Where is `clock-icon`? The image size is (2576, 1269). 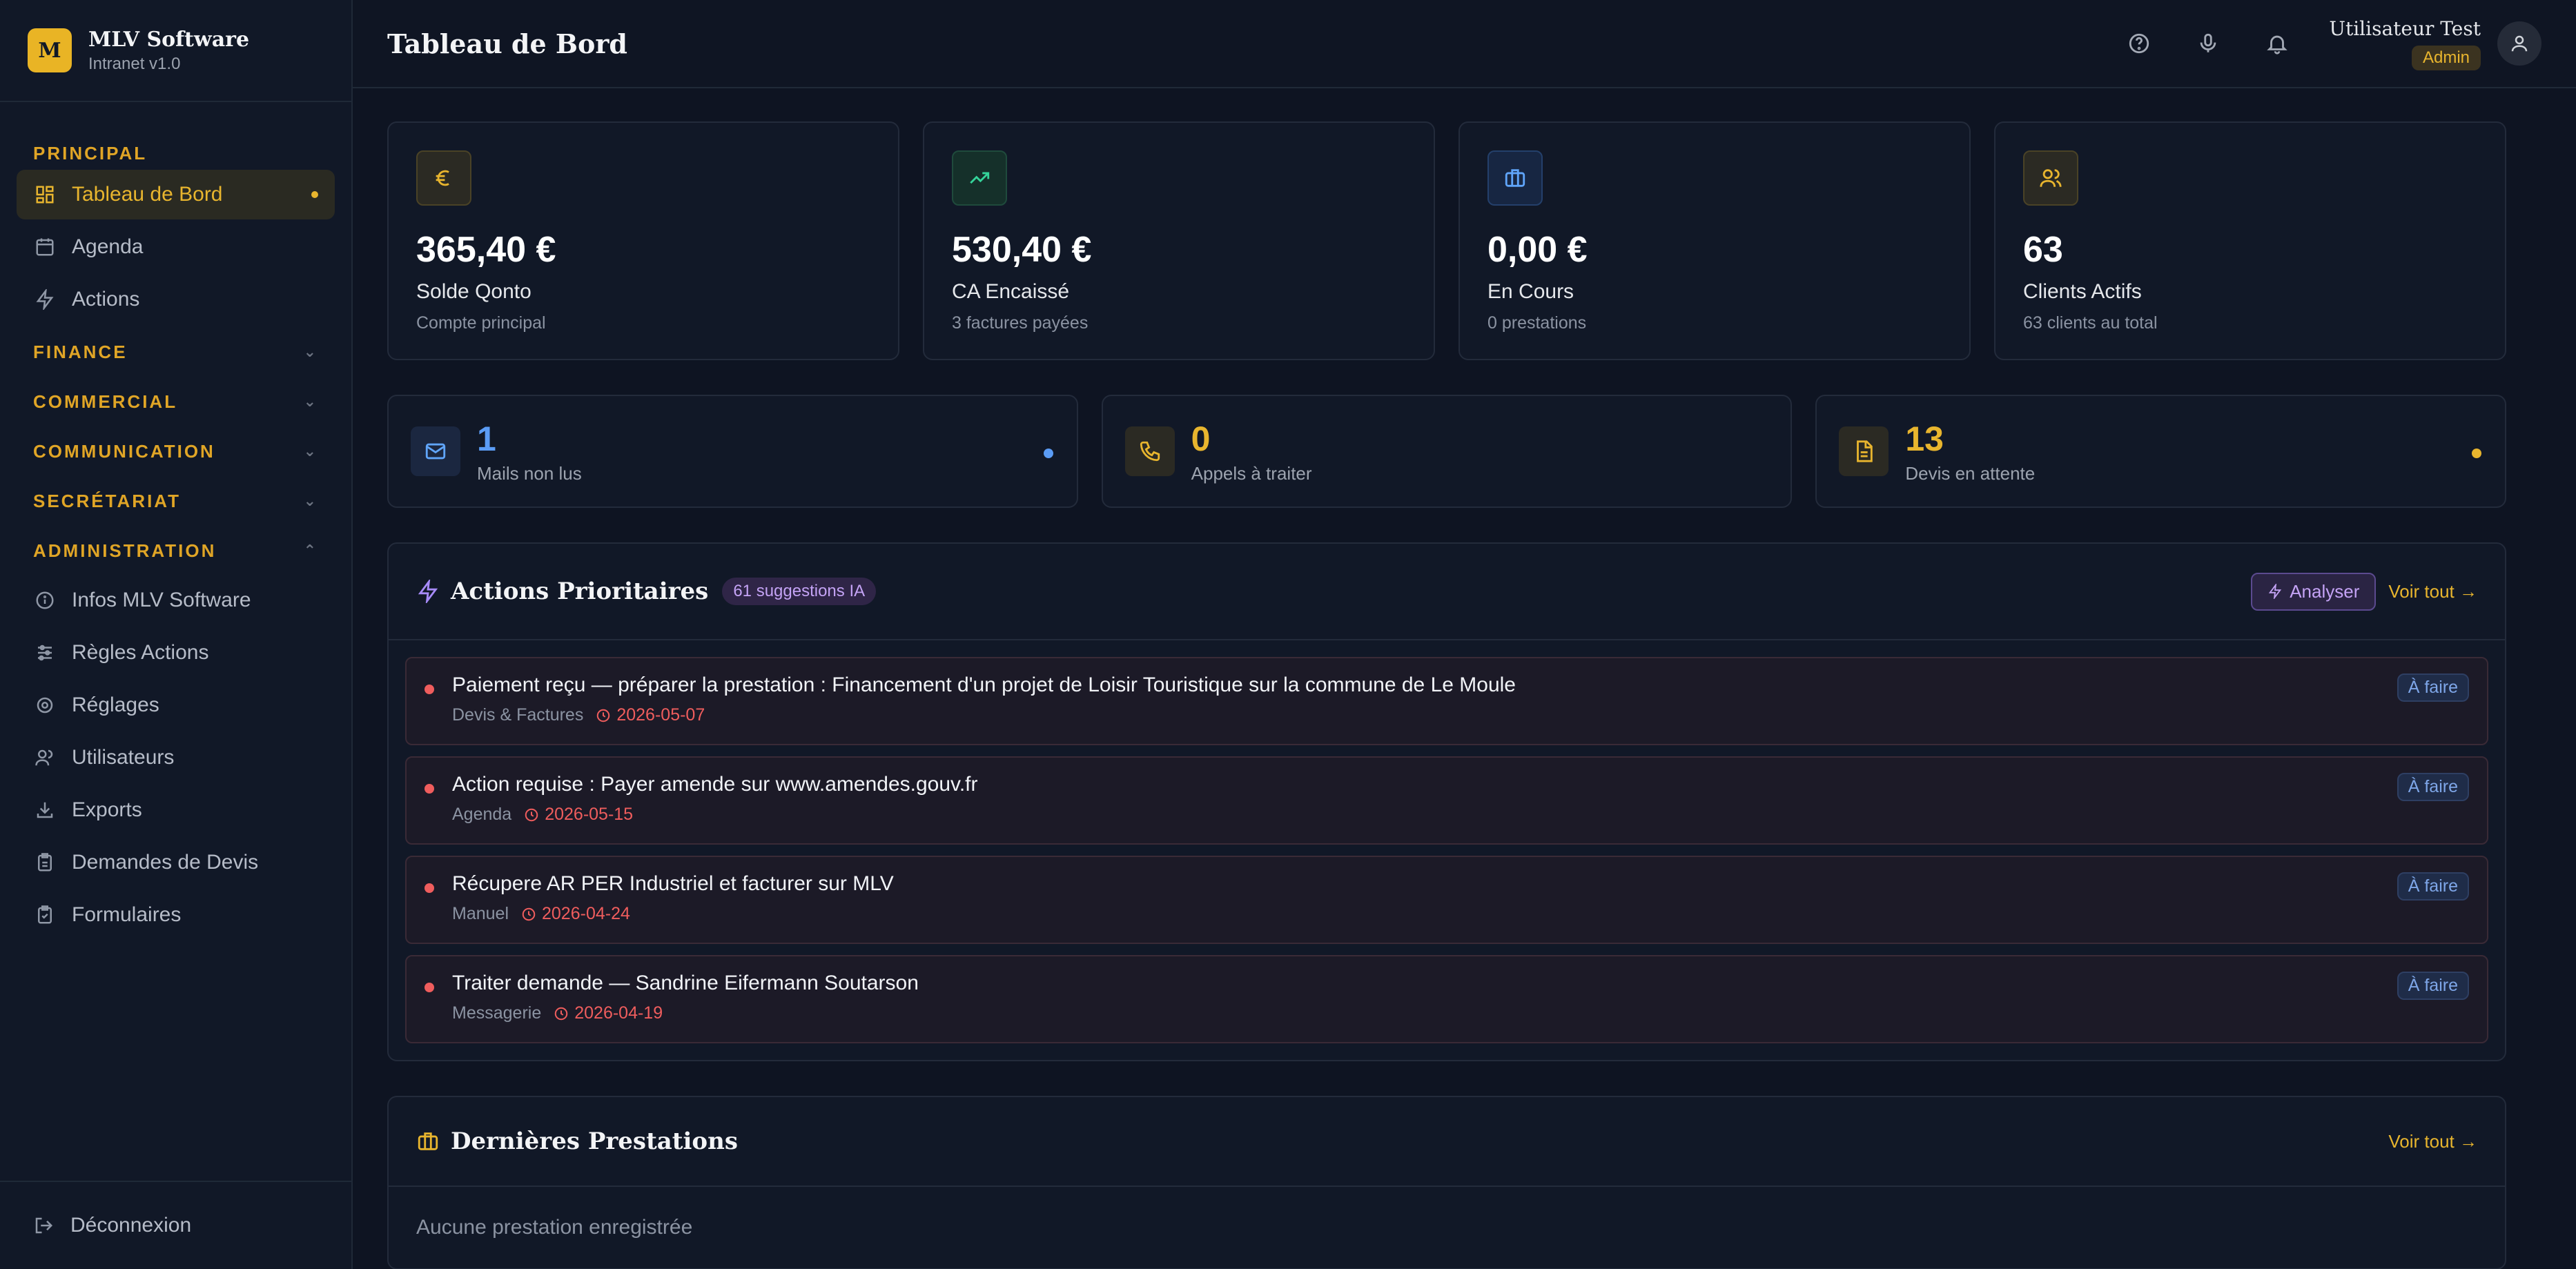 clock-icon is located at coordinates (561, 1013).